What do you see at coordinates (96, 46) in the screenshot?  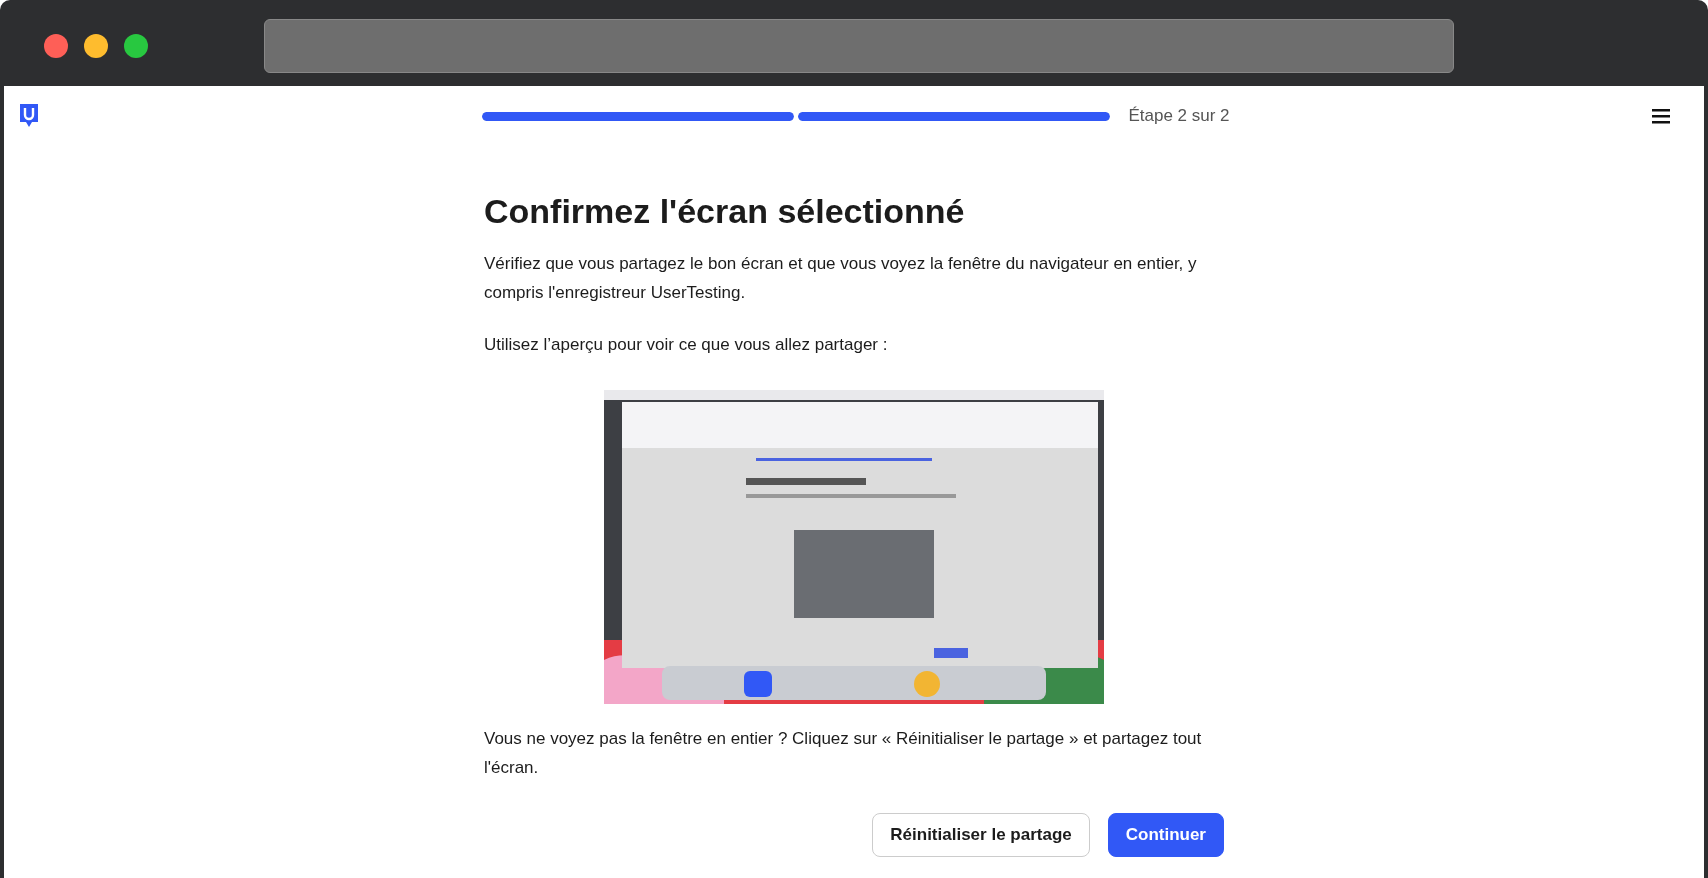 I see `minimize-icon` at bounding box center [96, 46].